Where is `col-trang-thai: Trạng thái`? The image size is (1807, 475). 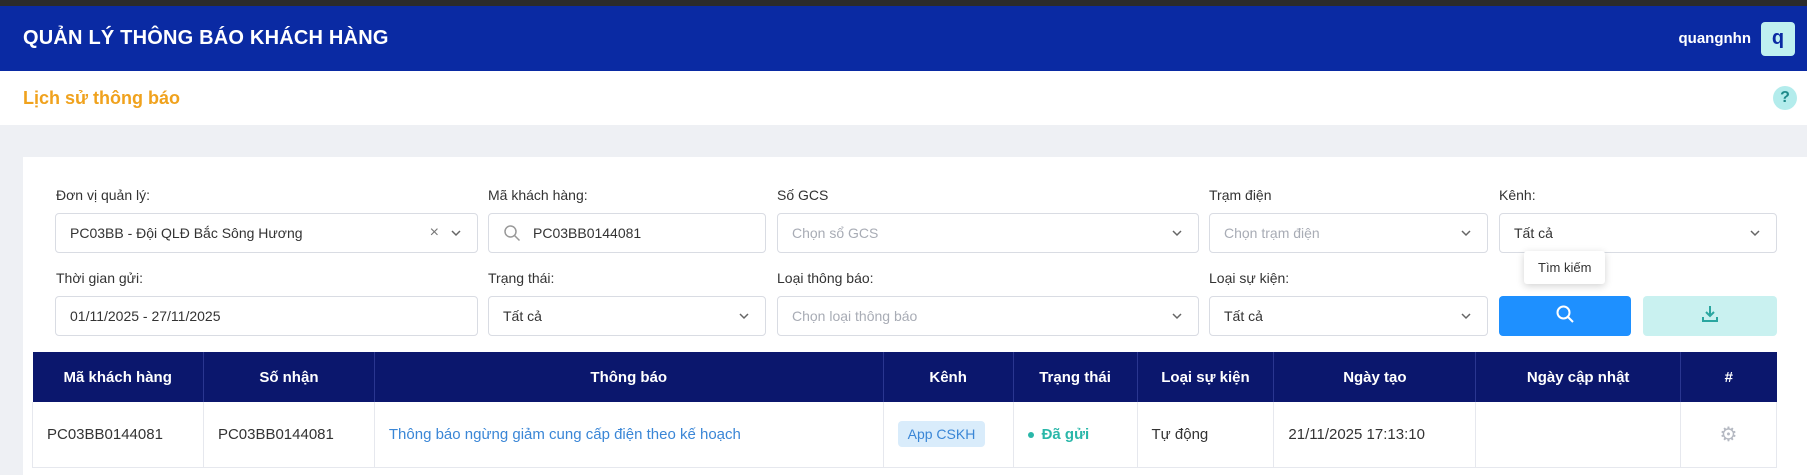
col-trang-thai: Trạng thái is located at coordinates (1075, 377).